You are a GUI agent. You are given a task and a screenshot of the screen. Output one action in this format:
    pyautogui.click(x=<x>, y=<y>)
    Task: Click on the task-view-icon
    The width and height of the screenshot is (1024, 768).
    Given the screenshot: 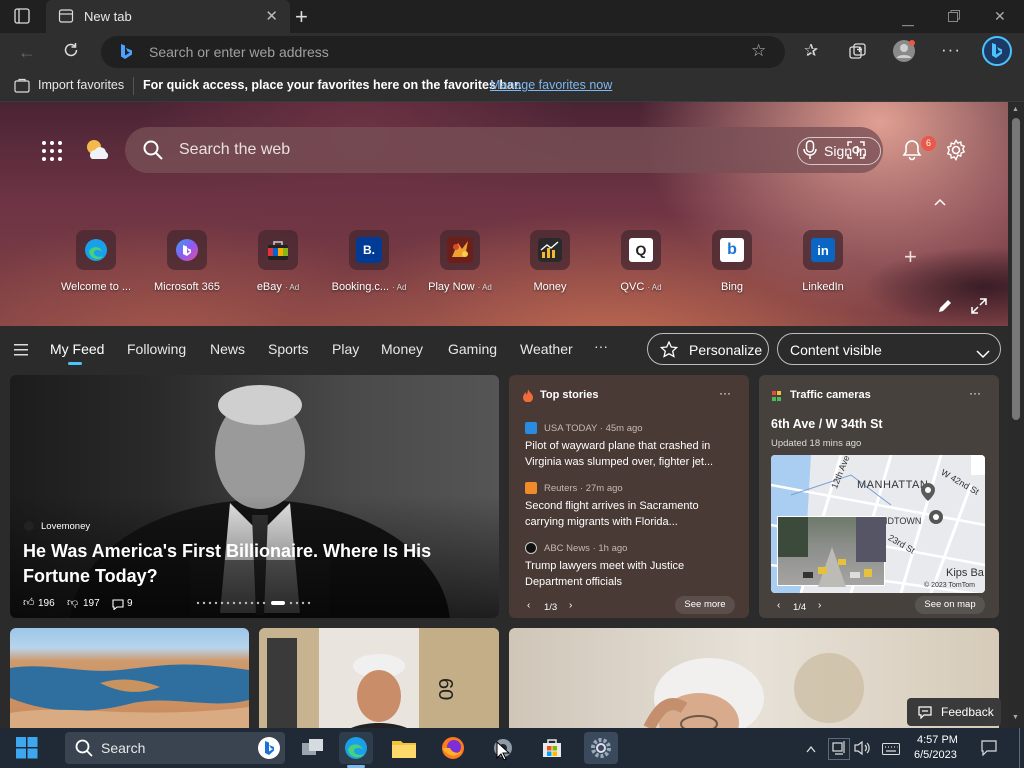 What is the action you would take?
    pyautogui.click(x=313, y=748)
    